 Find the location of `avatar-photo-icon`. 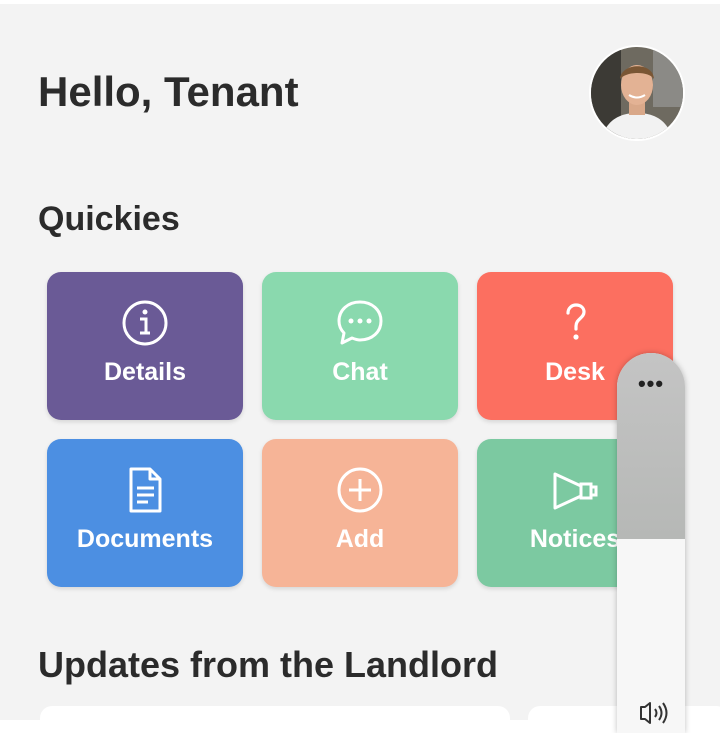

avatar-photo-icon is located at coordinates (637, 93).